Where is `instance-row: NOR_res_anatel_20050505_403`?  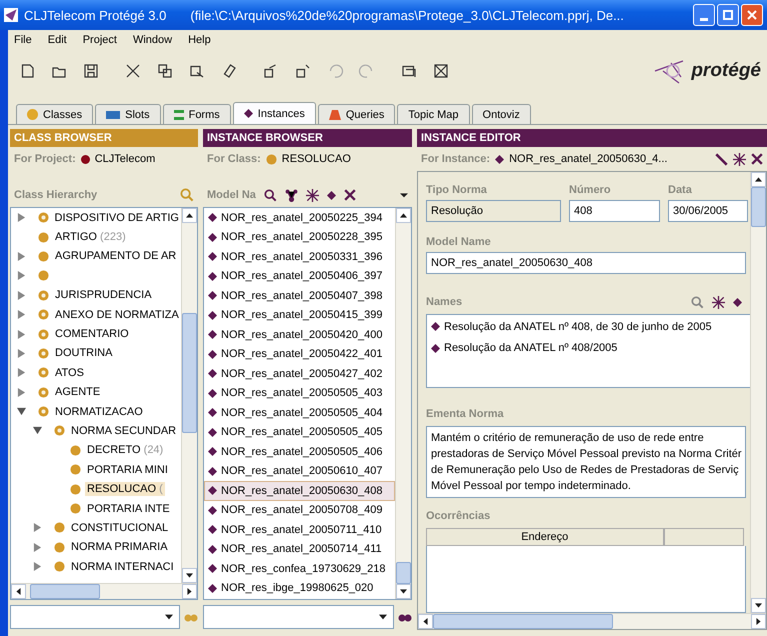 instance-row: NOR_res_anatel_20050505_403 is located at coordinates (299, 393).